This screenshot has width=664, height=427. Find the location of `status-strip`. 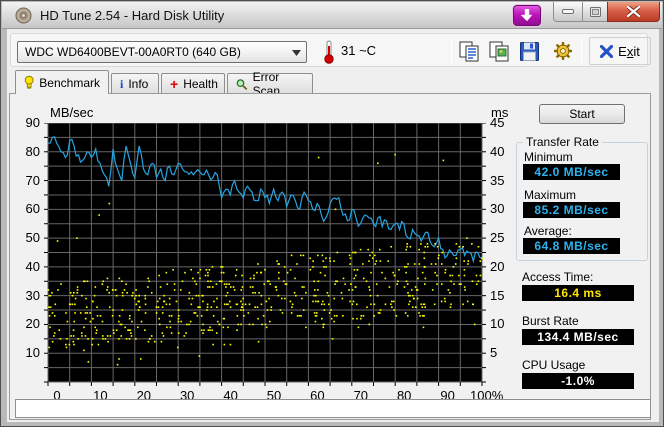

status-strip is located at coordinates (333, 408).